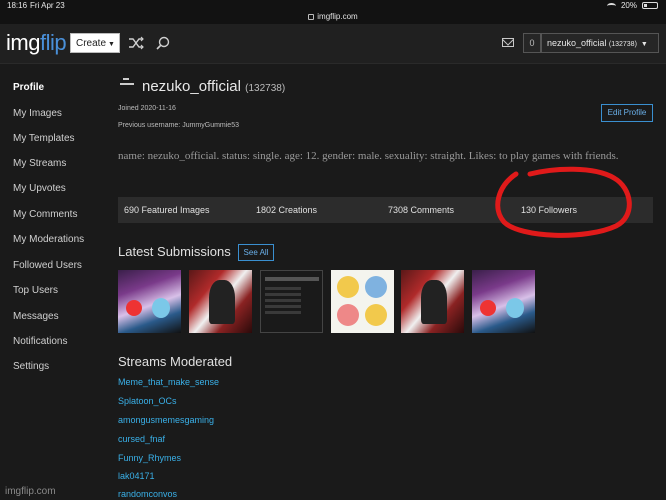 Image resolution: width=666 pixels, height=500 pixels. Describe the element at coordinates (40, 341) in the screenshot. I see `sidebar-item-notifications: Notifications` at that location.